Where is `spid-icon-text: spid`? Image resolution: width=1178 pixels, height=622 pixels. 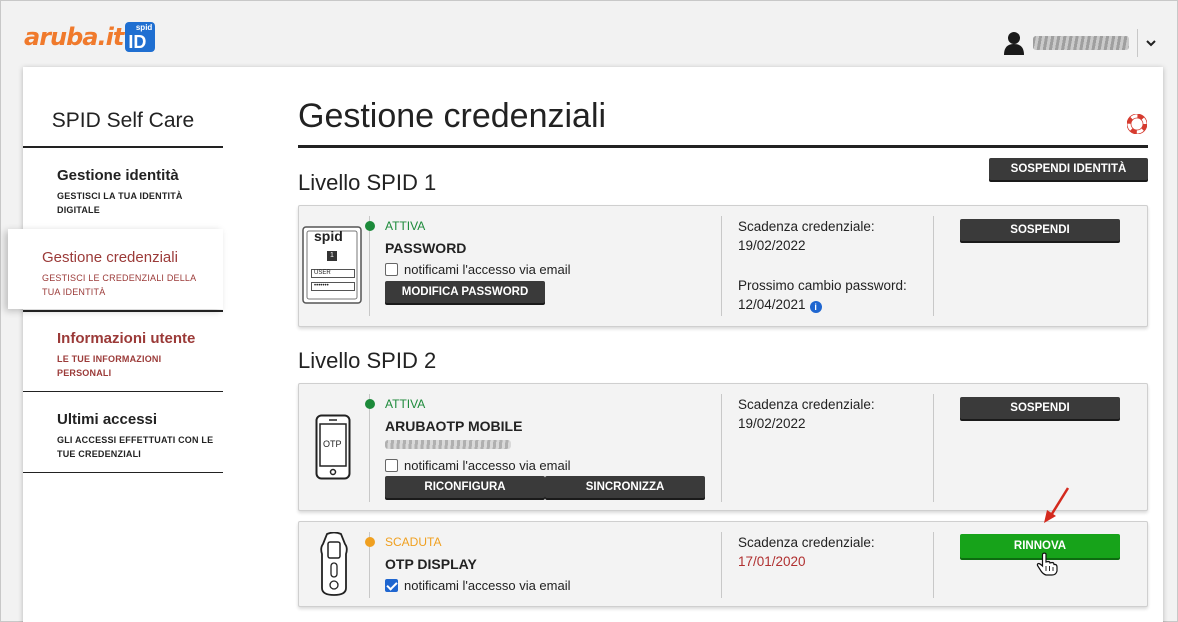
spid-icon-text: spid is located at coordinates (328, 236).